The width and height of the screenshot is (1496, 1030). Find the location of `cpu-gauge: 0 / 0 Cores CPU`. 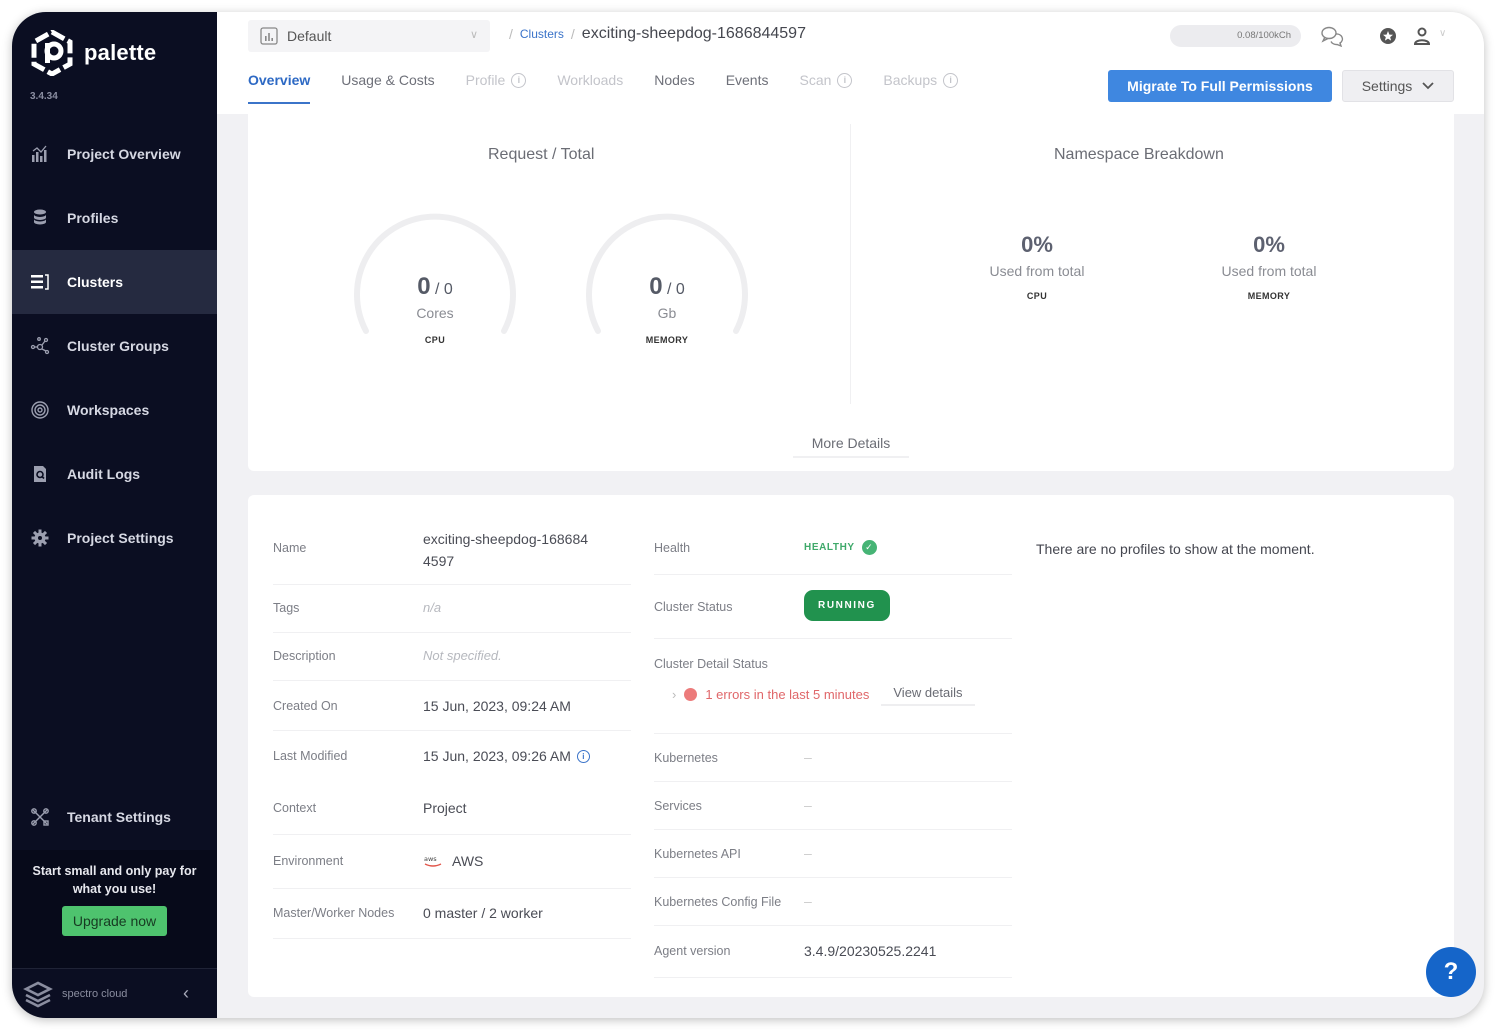

cpu-gauge: 0 / 0 Cores CPU is located at coordinates (435, 284).